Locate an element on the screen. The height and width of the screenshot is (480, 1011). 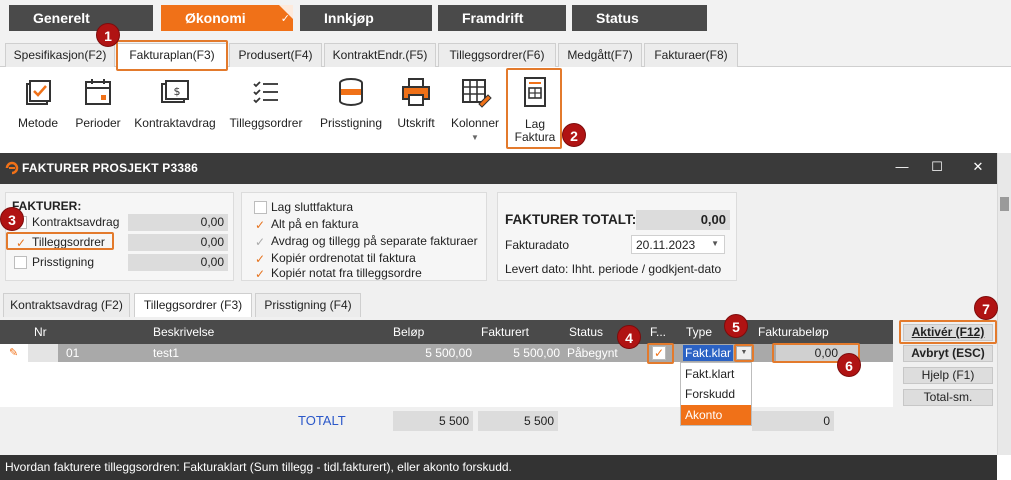
calendar-icon is located at coordinates (98, 92).